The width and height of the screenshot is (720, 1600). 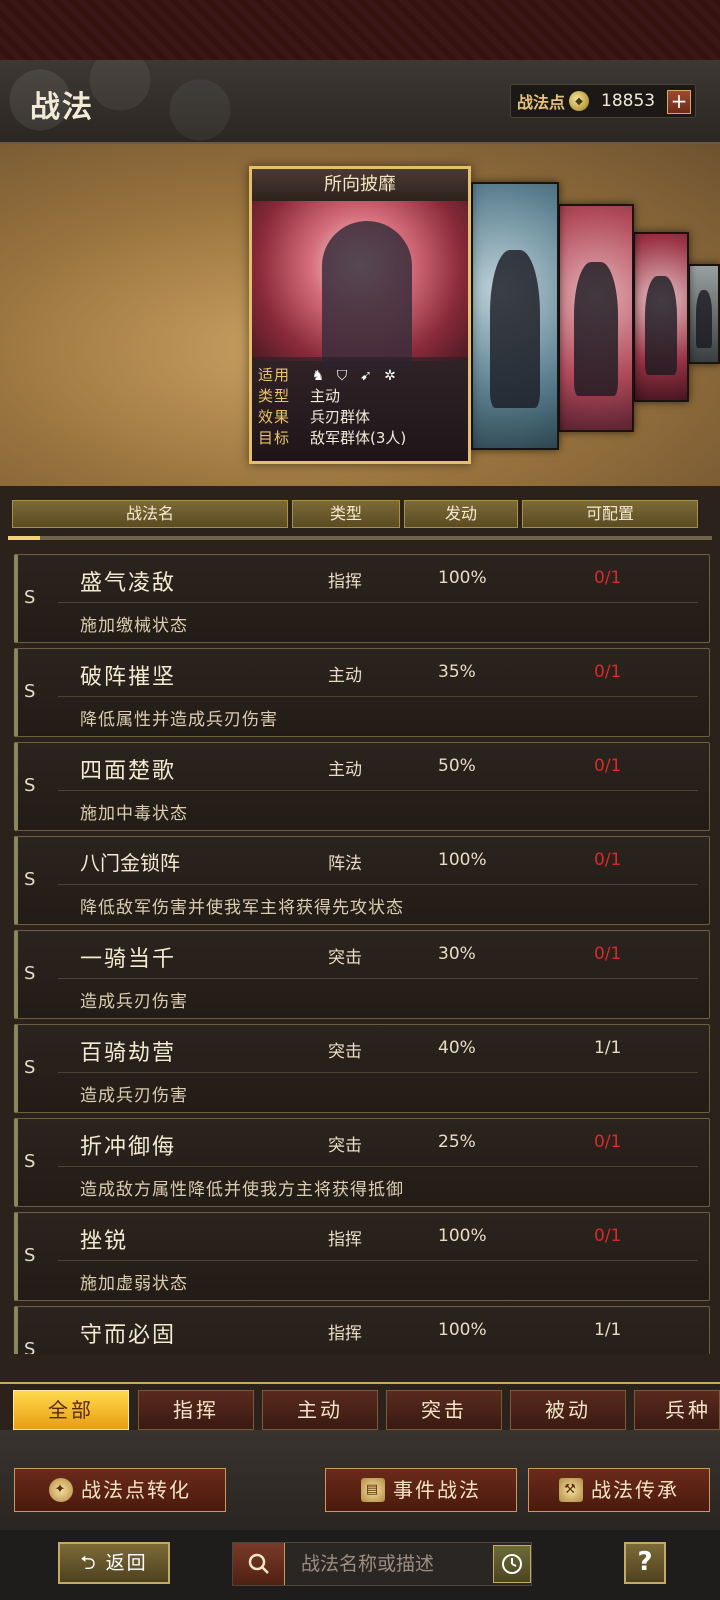 What do you see at coordinates (457, 766) in the screenshot?
I see `skill-rate: 50%` at bounding box center [457, 766].